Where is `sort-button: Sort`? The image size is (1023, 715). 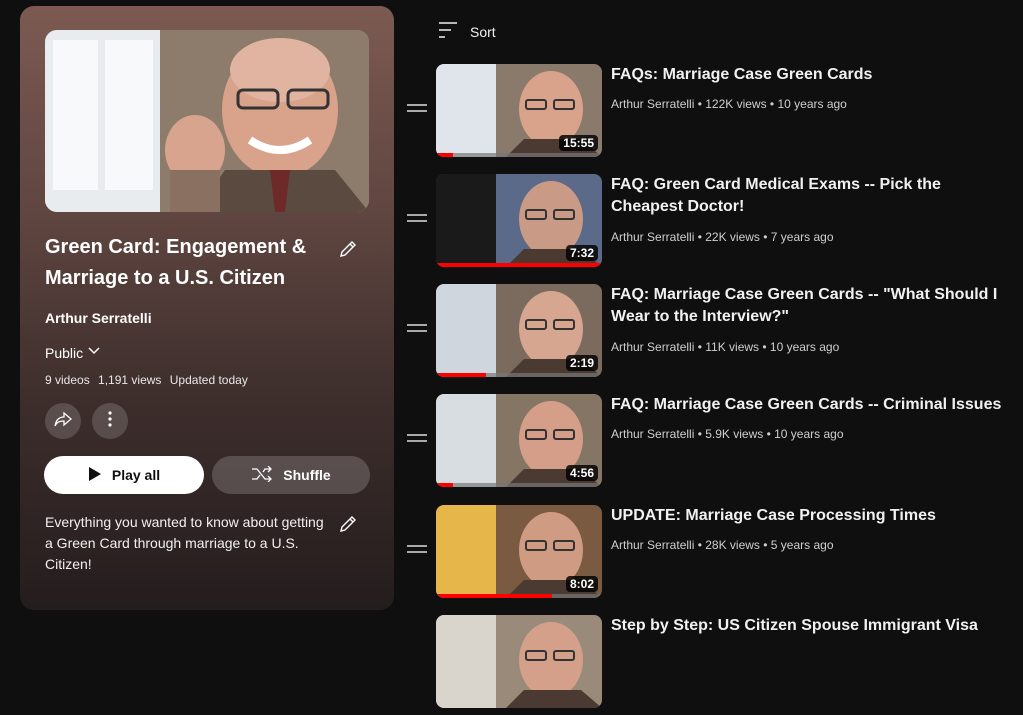
sort-button: Sort is located at coordinates (467, 31).